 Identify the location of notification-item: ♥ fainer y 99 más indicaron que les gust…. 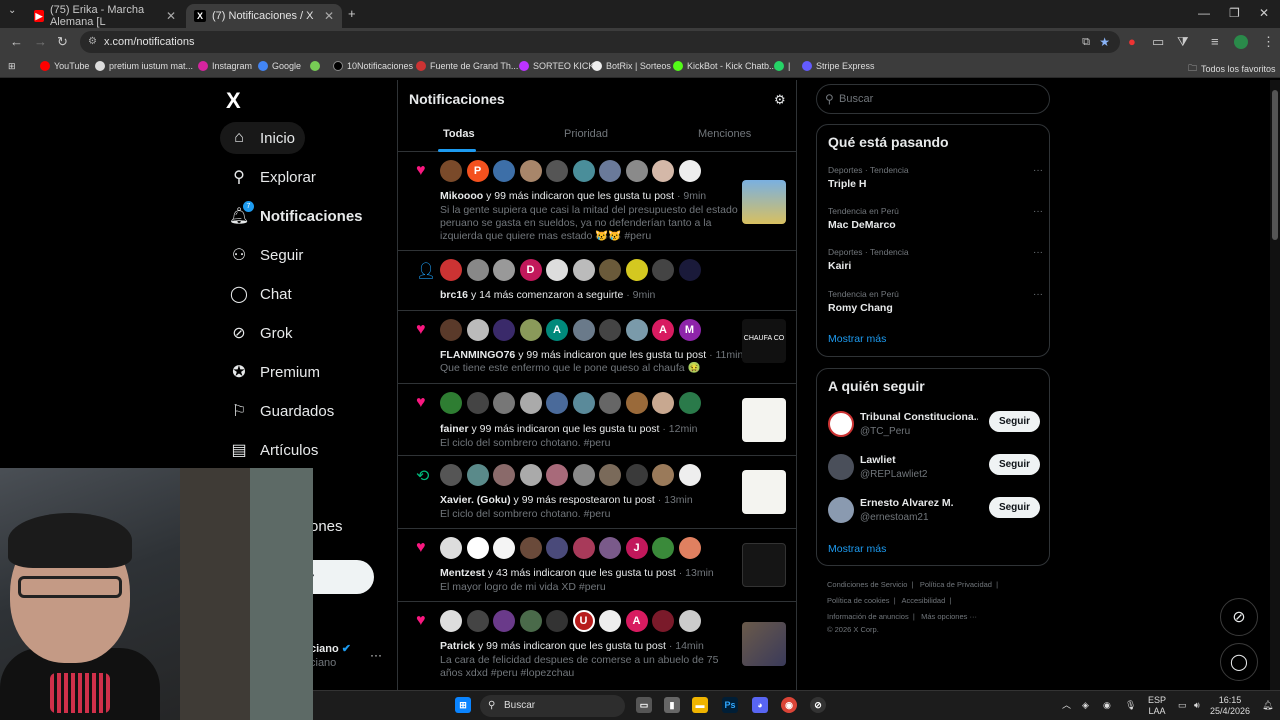
(597, 420).